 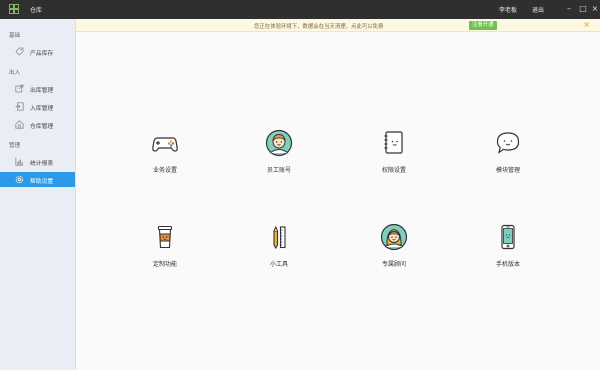 I want to click on sidebar-item-inbound: 入库管理, so click(x=37, y=106).